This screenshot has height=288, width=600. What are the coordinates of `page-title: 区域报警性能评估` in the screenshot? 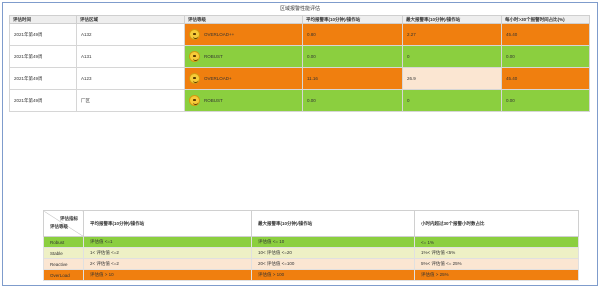 It's located at (299, 9).